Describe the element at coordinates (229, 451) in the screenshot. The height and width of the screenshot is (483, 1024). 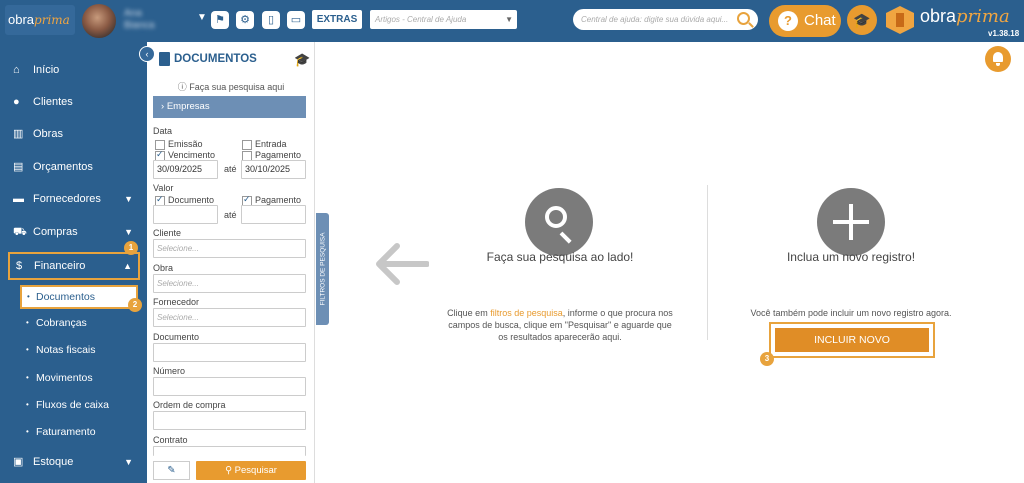
I see `contrato-input` at that location.